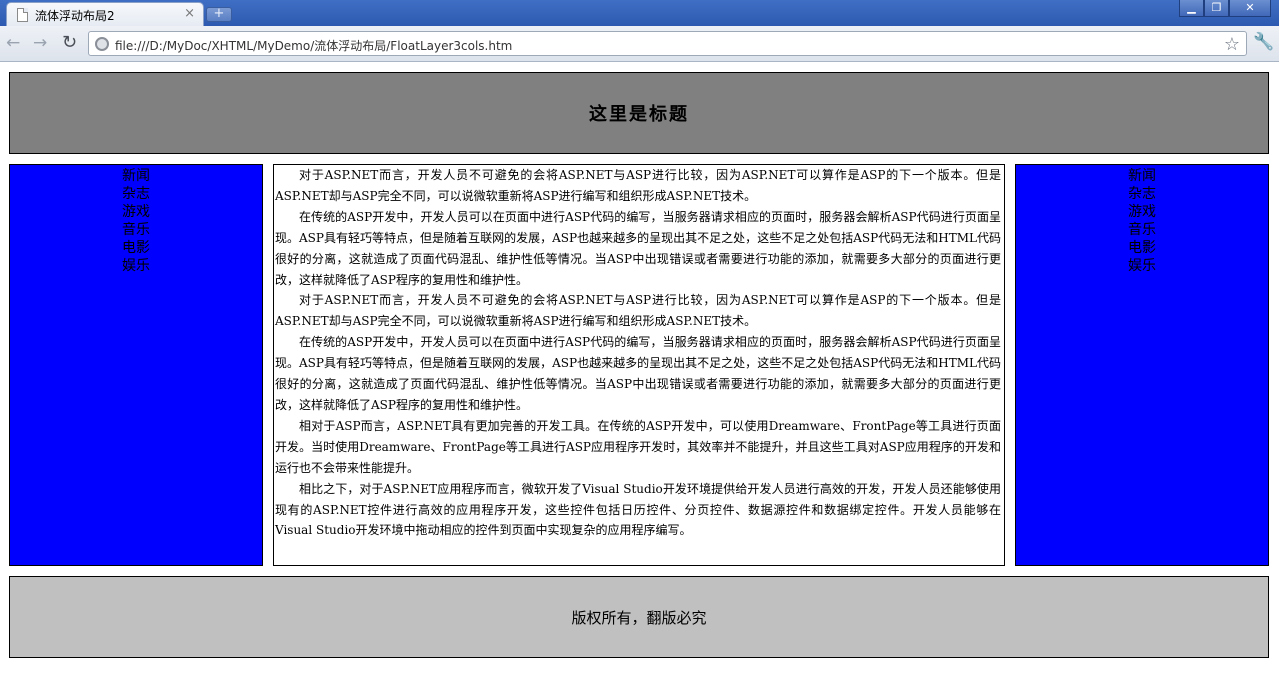  Describe the element at coordinates (102, 44) in the screenshot. I see `page-icon` at that location.